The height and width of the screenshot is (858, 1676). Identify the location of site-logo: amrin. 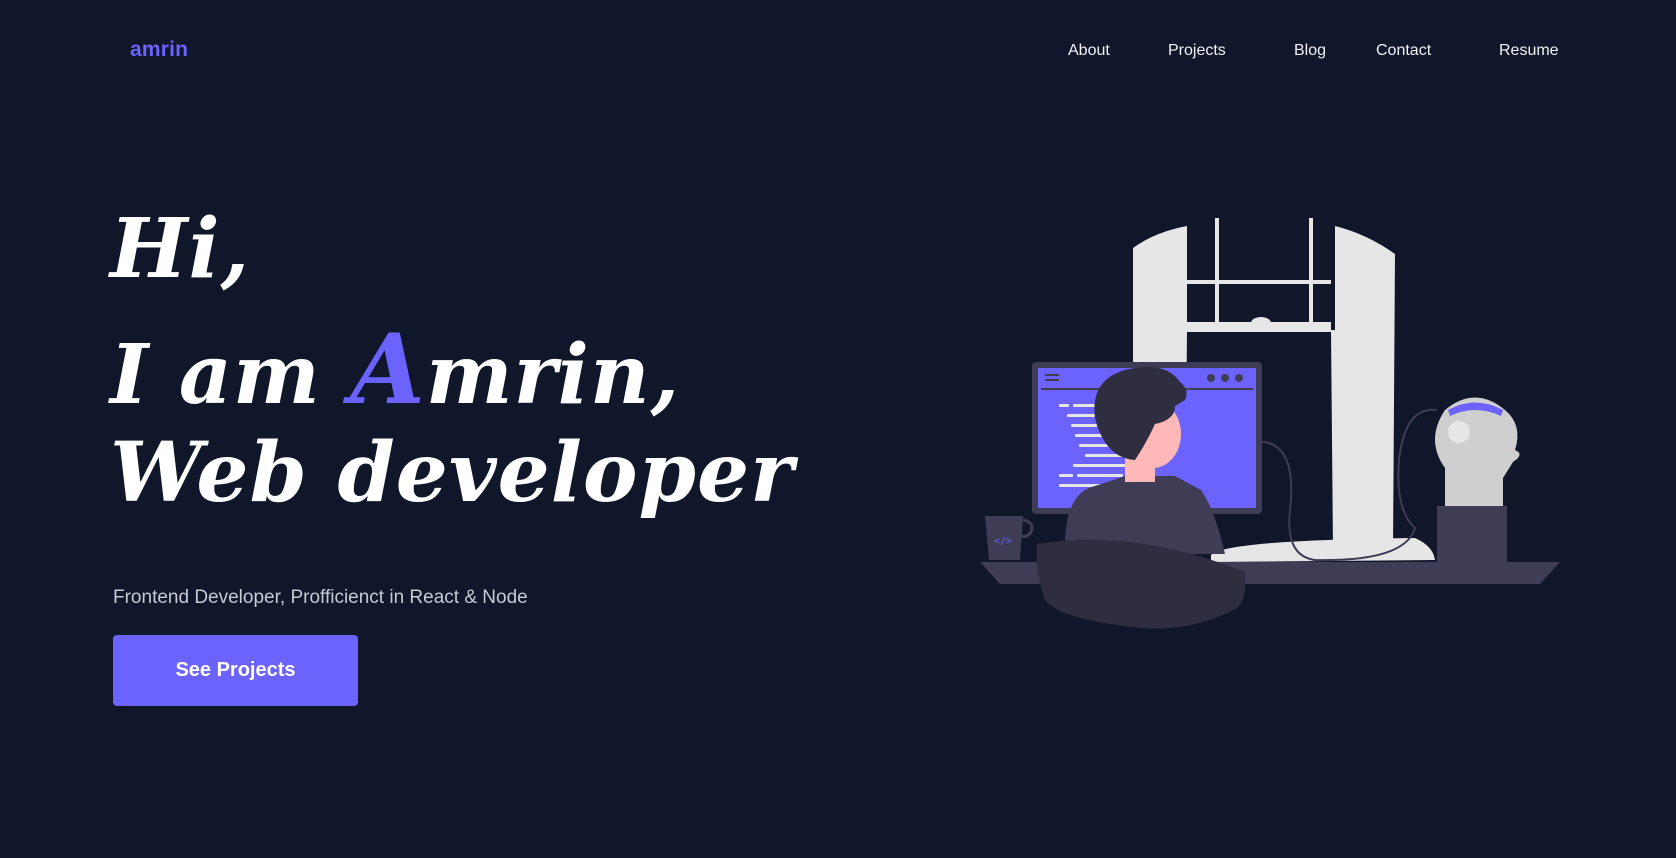
(159, 50).